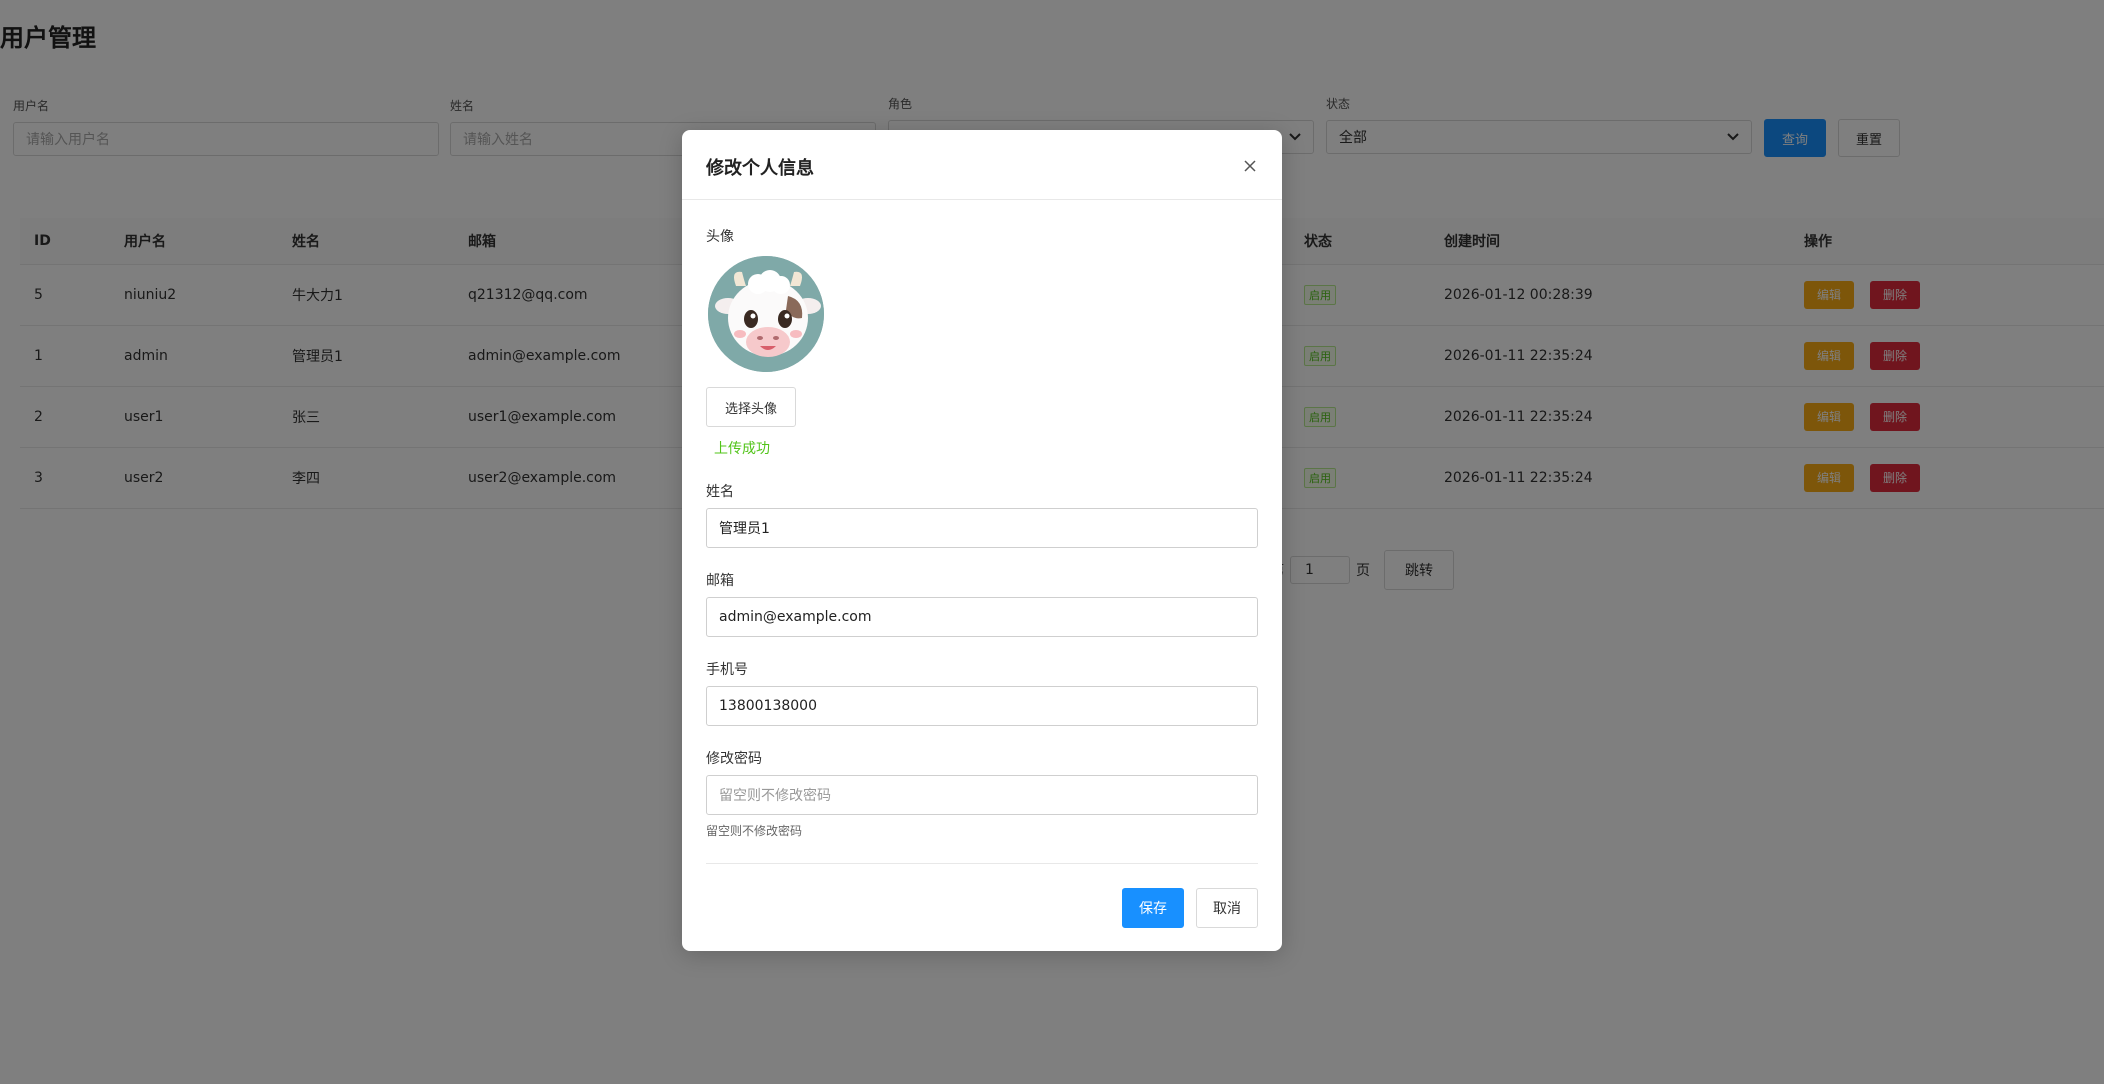  What do you see at coordinates (982, 617) in the screenshot?
I see `email-field: admin@example.com` at bounding box center [982, 617].